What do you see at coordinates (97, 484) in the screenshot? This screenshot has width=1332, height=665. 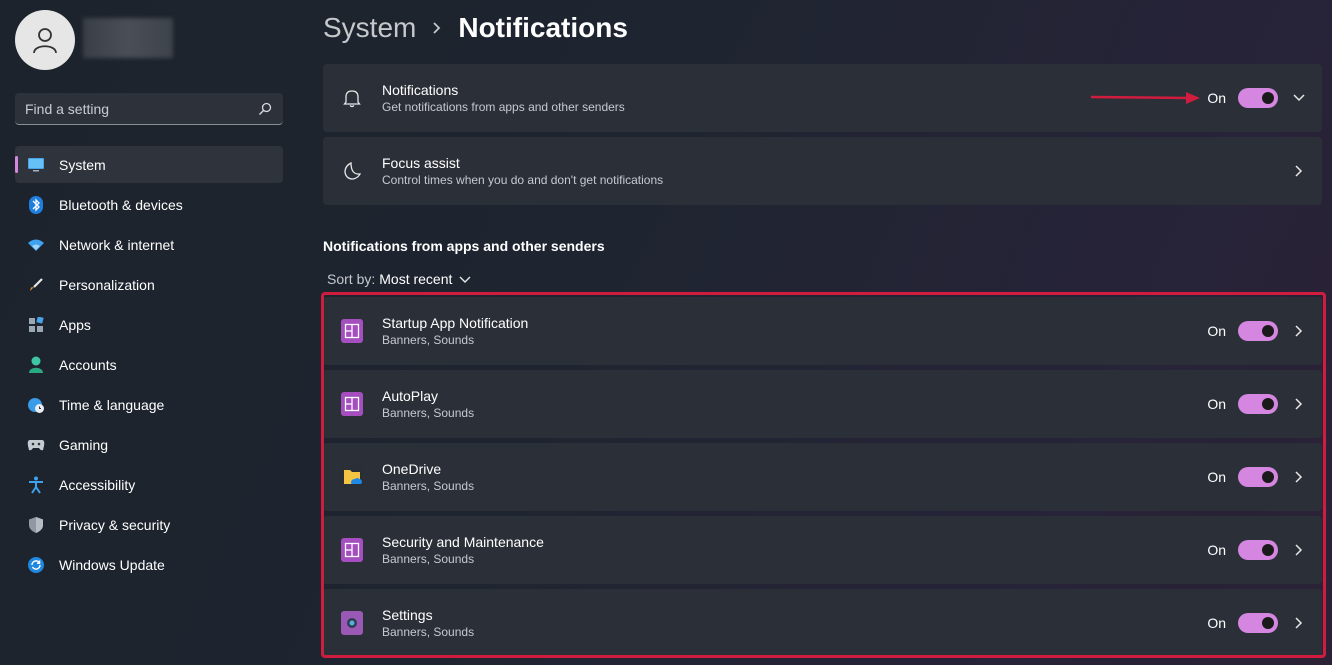 I see `sidebar-item-label: Accessibility` at bounding box center [97, 484].